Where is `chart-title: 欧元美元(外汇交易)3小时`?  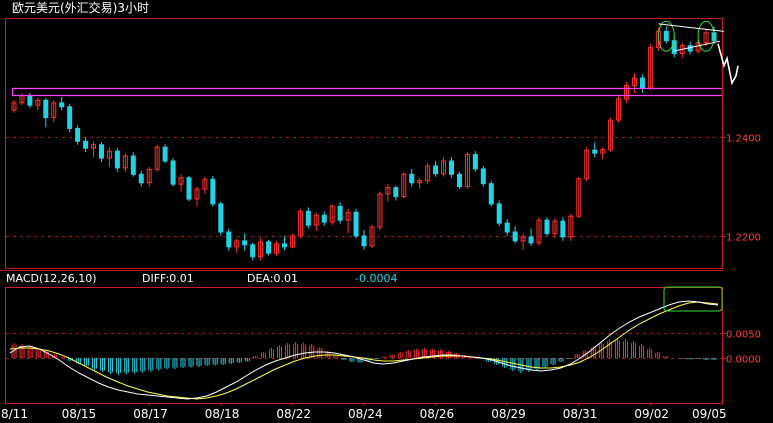
chart-title: 欧元美元(外汇交易)3小时 is located at coordinates (80, 8).